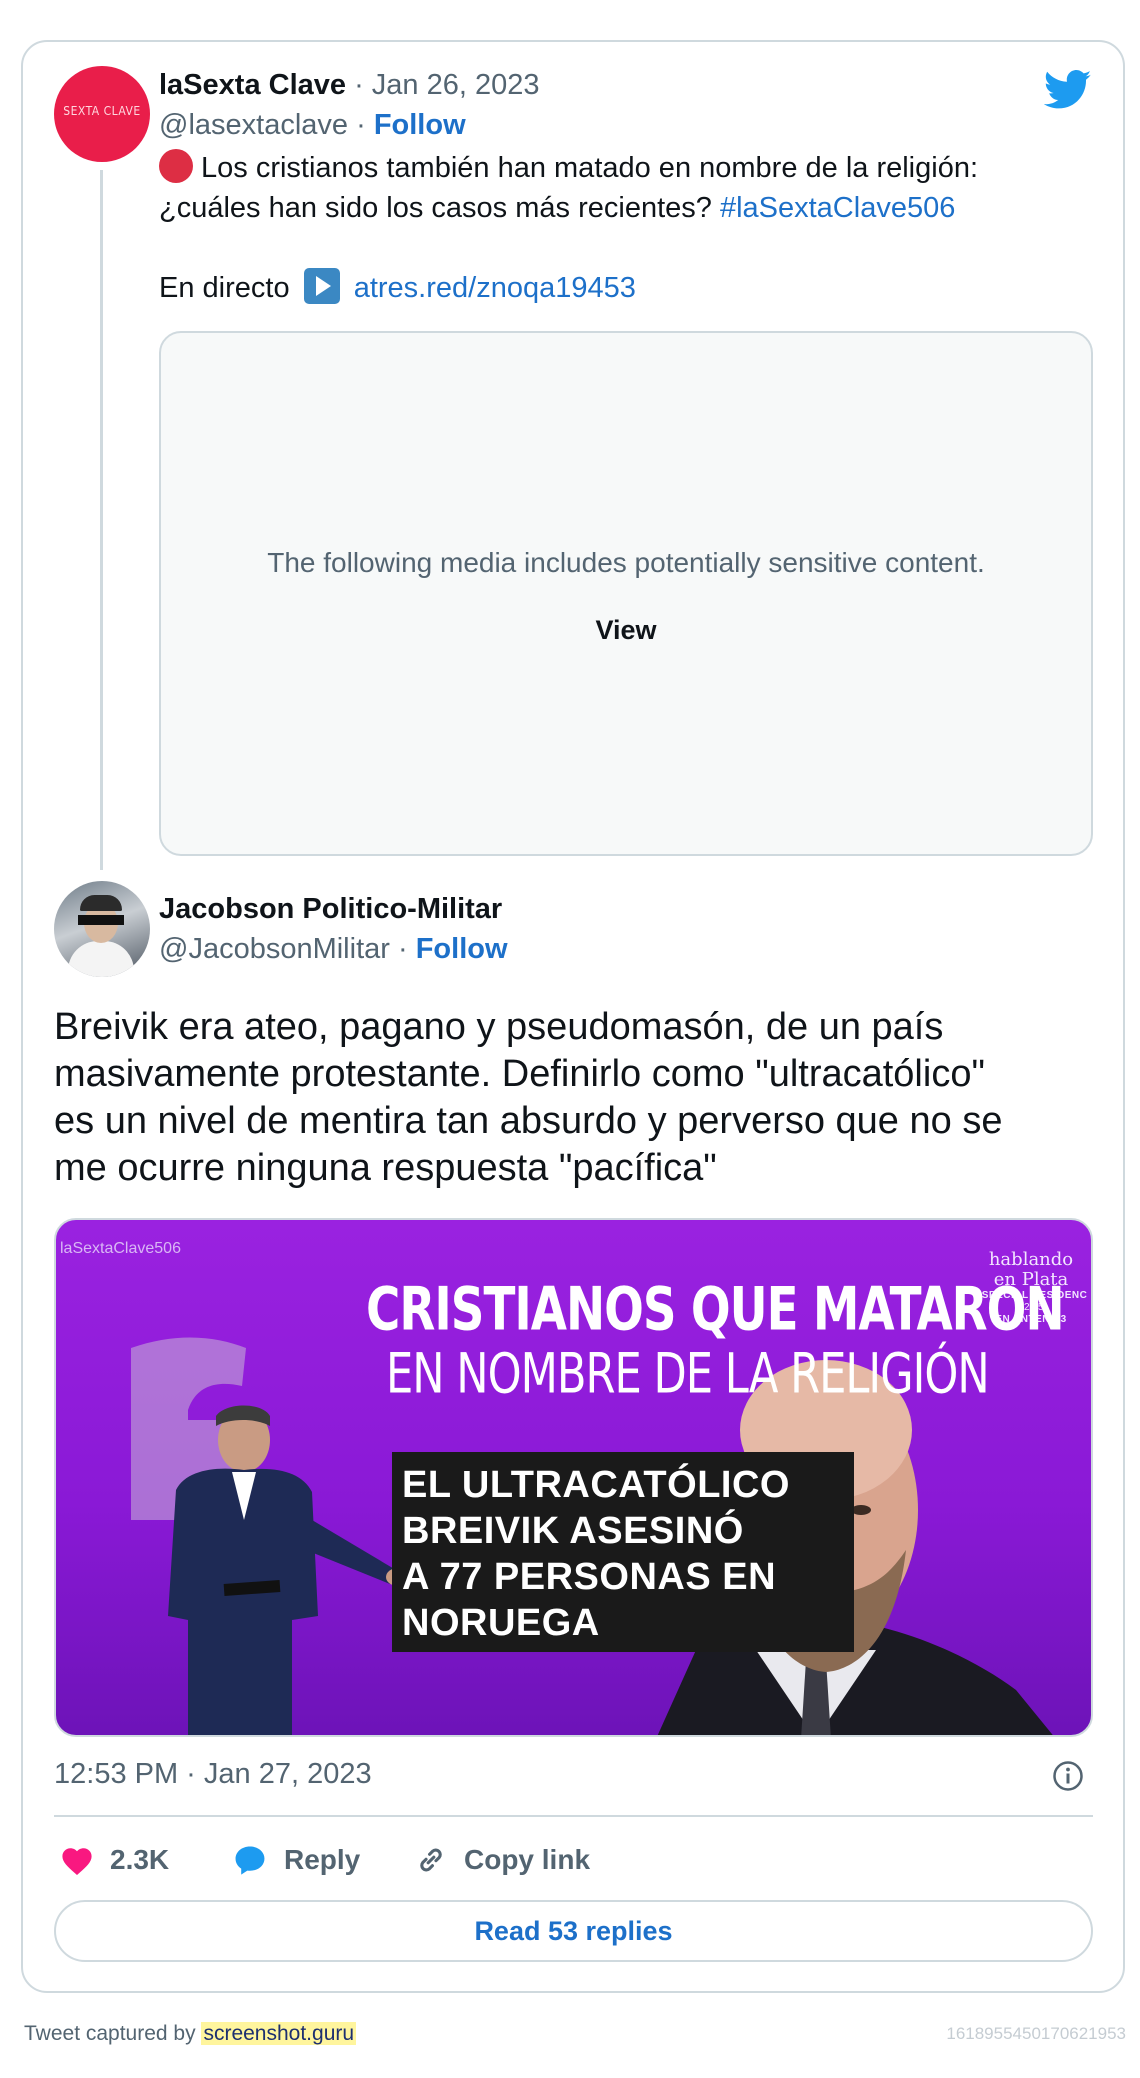 The height and width of the screenshot is (2078, 1140). I want to click on screenshot-guru-link: screenshot.guru, so click(279, 2033).